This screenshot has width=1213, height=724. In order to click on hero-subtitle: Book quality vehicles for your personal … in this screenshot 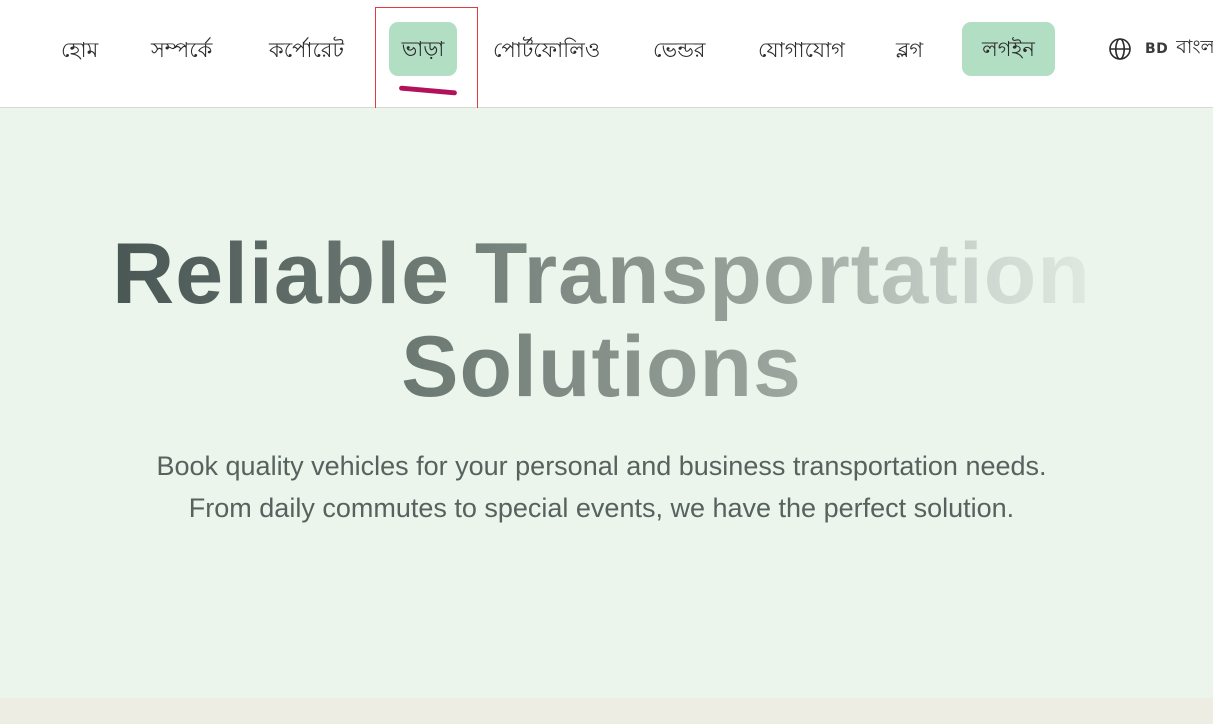, I will do `click(601, 487)`.